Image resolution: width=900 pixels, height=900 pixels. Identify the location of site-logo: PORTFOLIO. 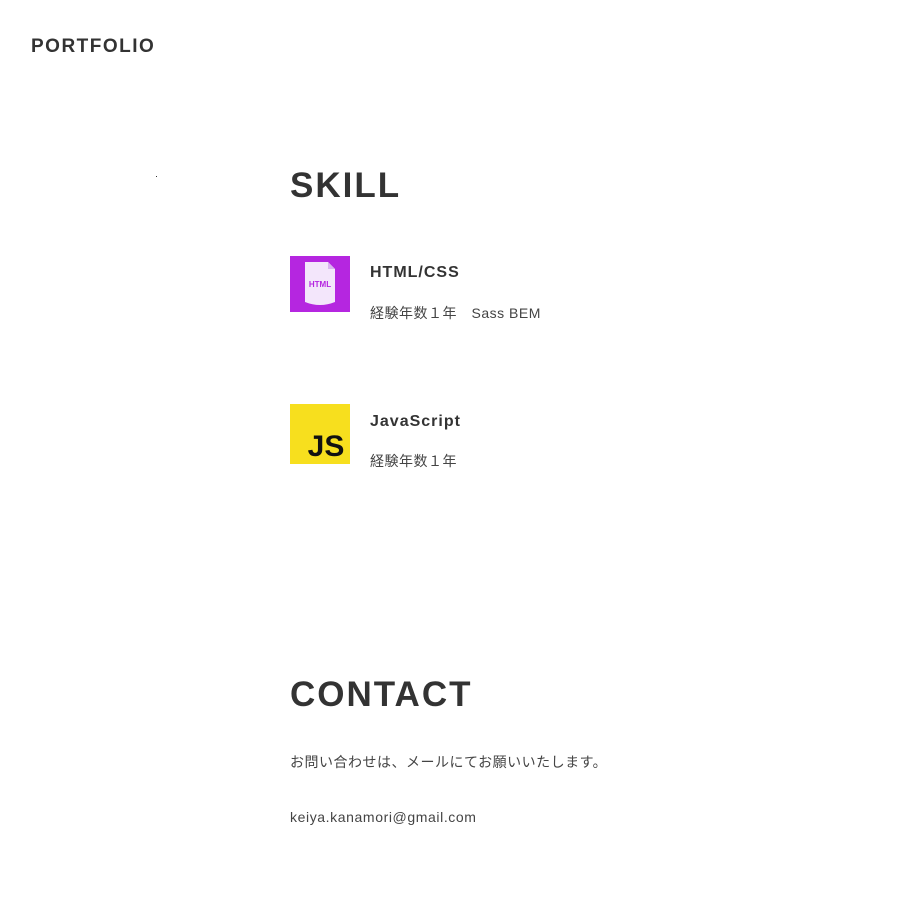
(93, 47).